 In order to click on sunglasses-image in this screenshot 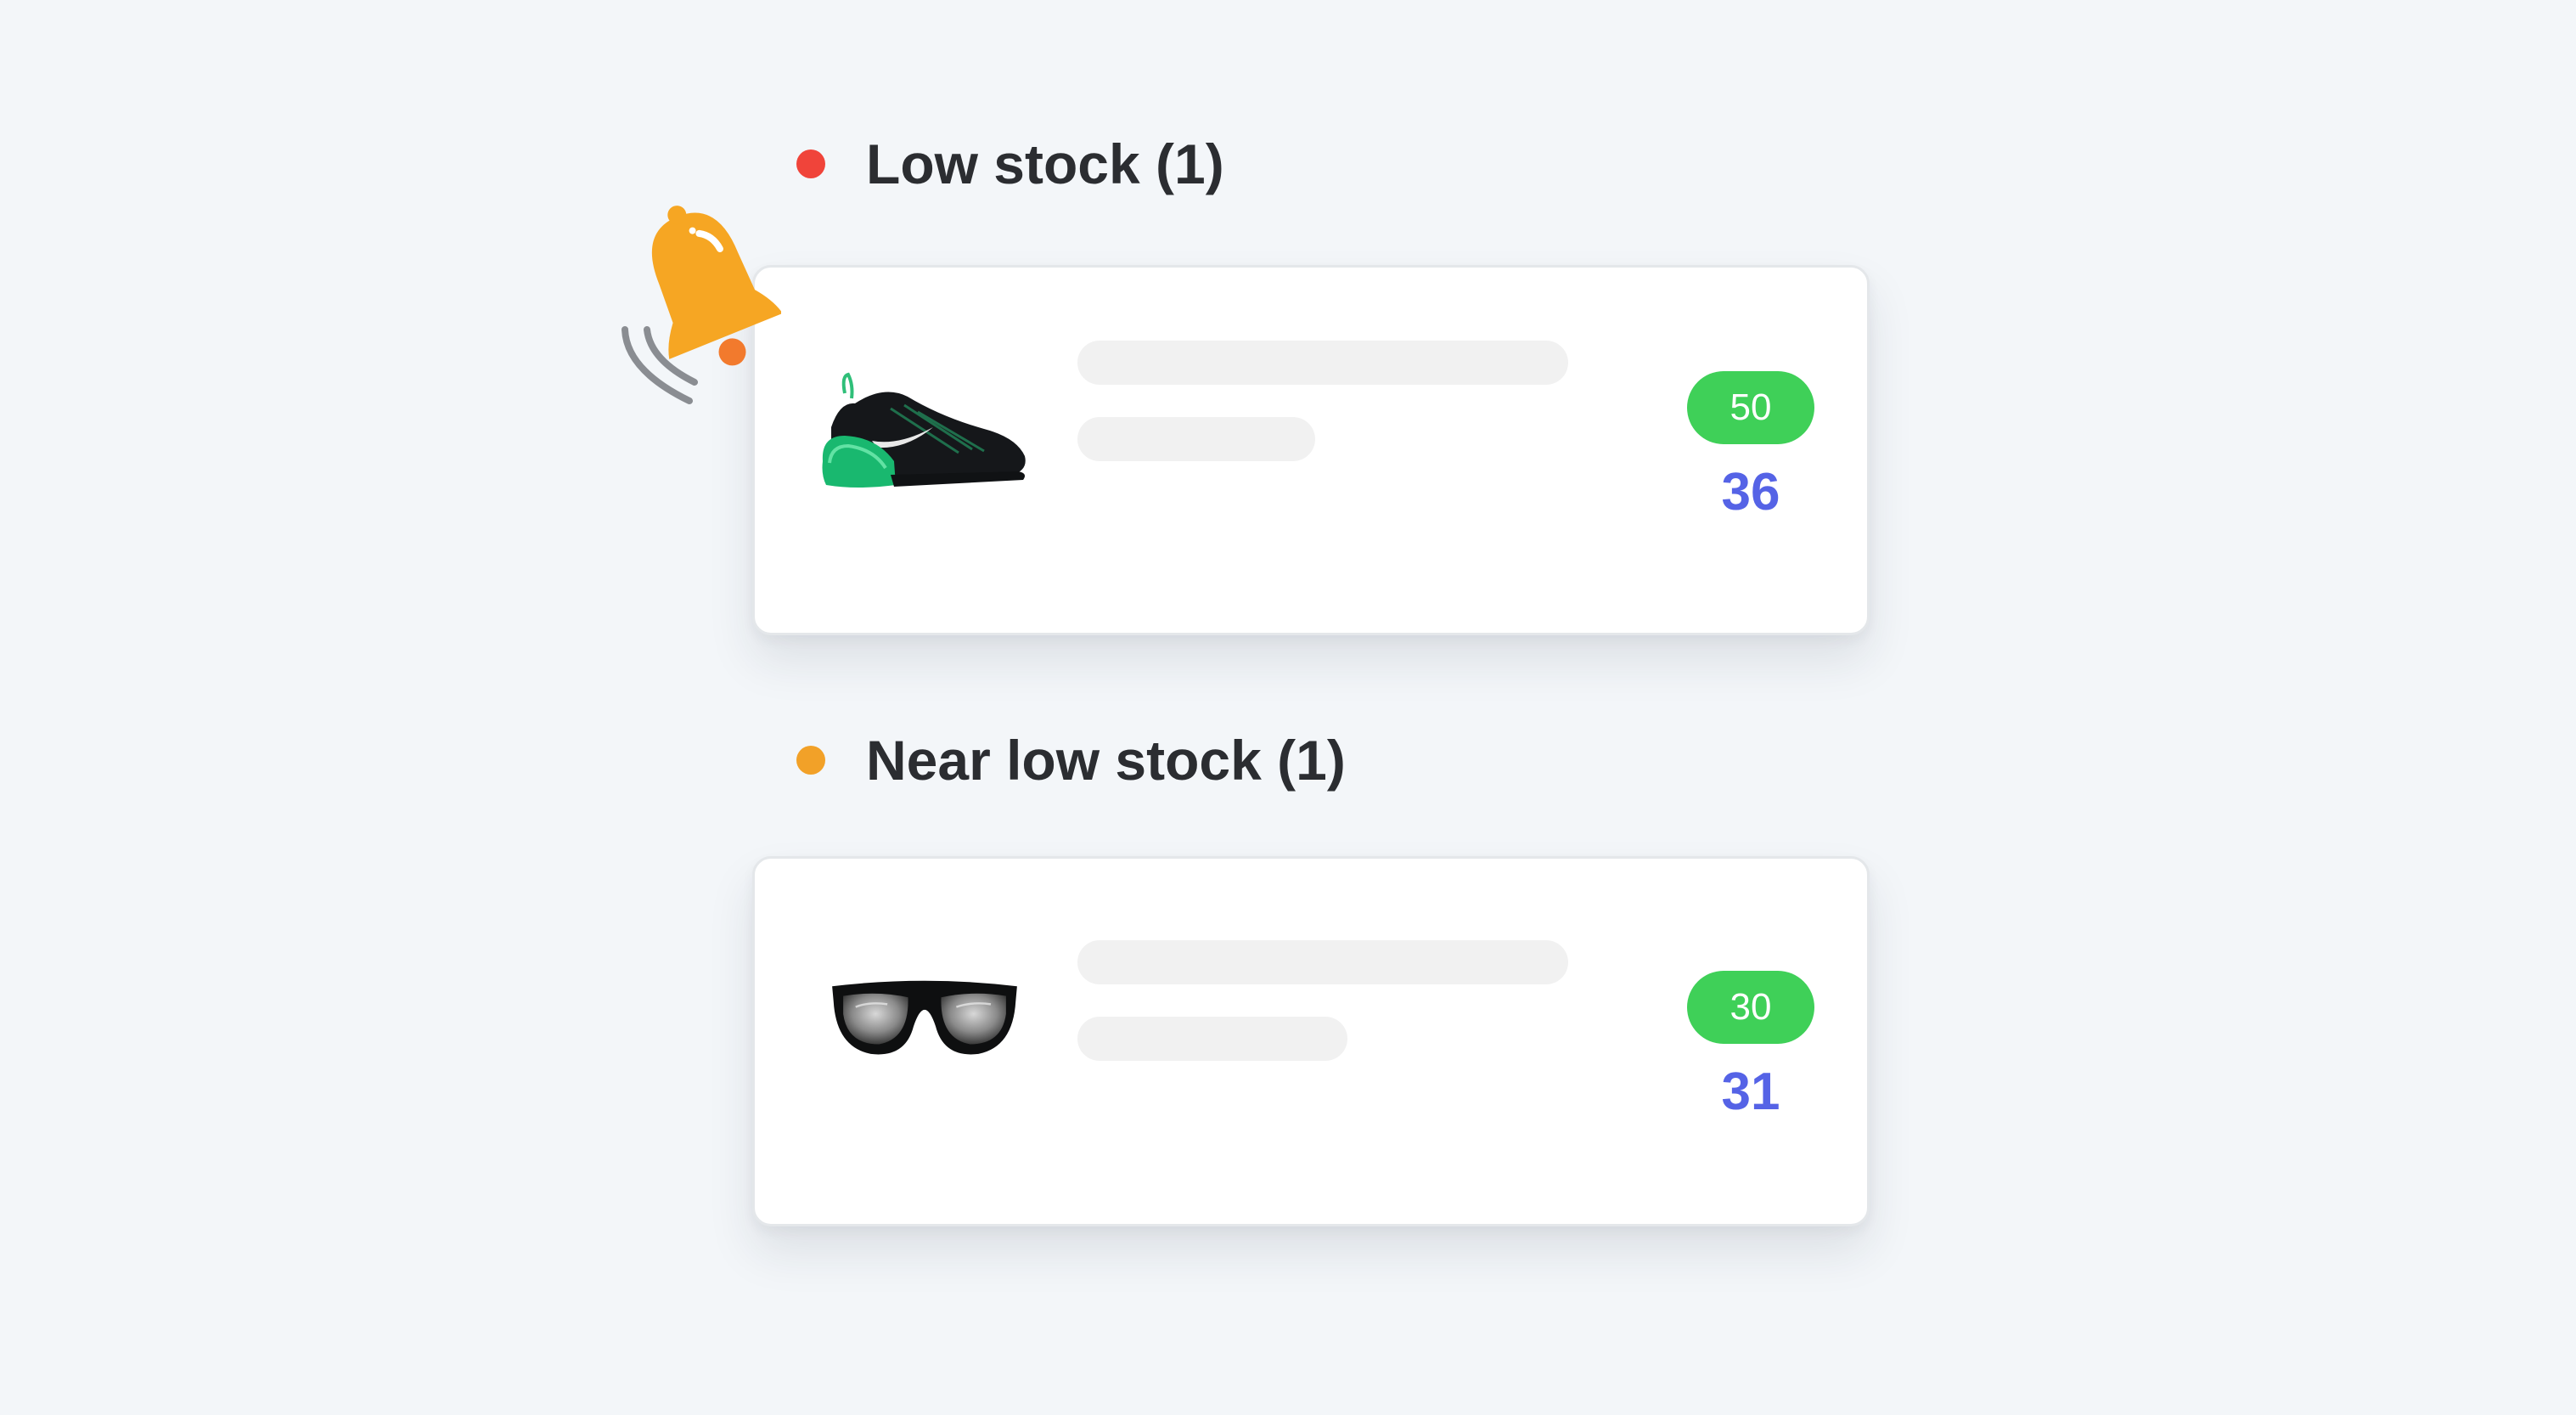, I will do `click(924, 1018)`.